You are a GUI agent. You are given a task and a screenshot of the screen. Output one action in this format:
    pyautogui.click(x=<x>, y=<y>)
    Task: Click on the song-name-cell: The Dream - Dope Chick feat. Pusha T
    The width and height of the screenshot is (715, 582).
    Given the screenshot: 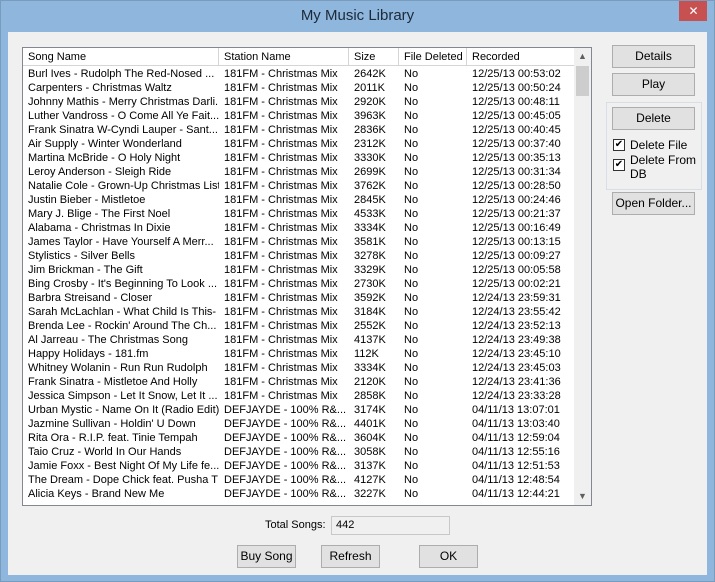 What is the action you would take?
    pyautogui.click(x=123, y=480)
    